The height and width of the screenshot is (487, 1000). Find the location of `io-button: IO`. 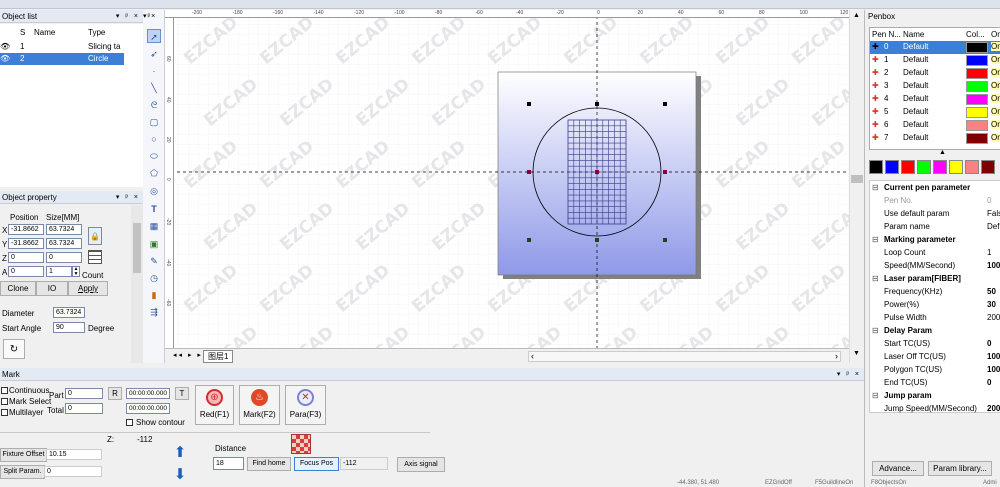

io-button: IO is located at coordinates (52, 288).